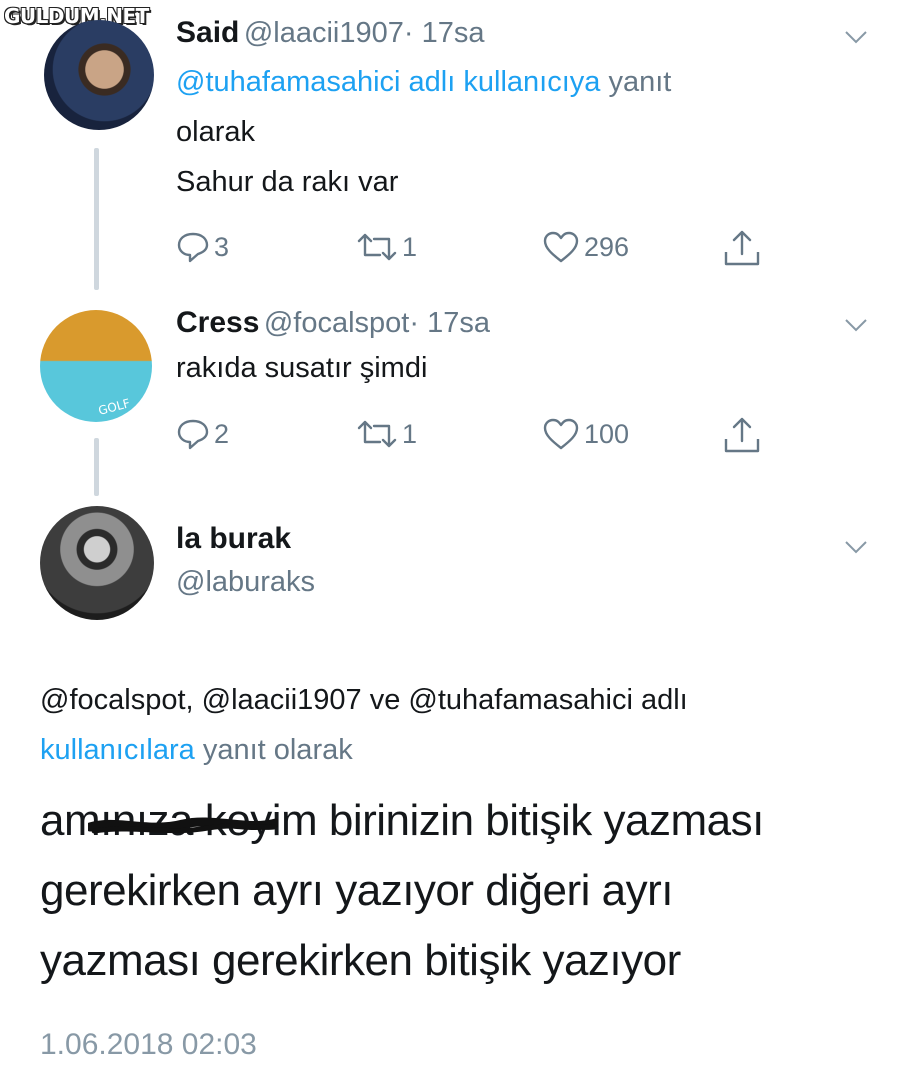 This screenshot has width=902, height=1084. What do you see at coordinates (337, 323) in the screenshot?
I see `user-handle: @focalspot` at bounding box center [337, 323].